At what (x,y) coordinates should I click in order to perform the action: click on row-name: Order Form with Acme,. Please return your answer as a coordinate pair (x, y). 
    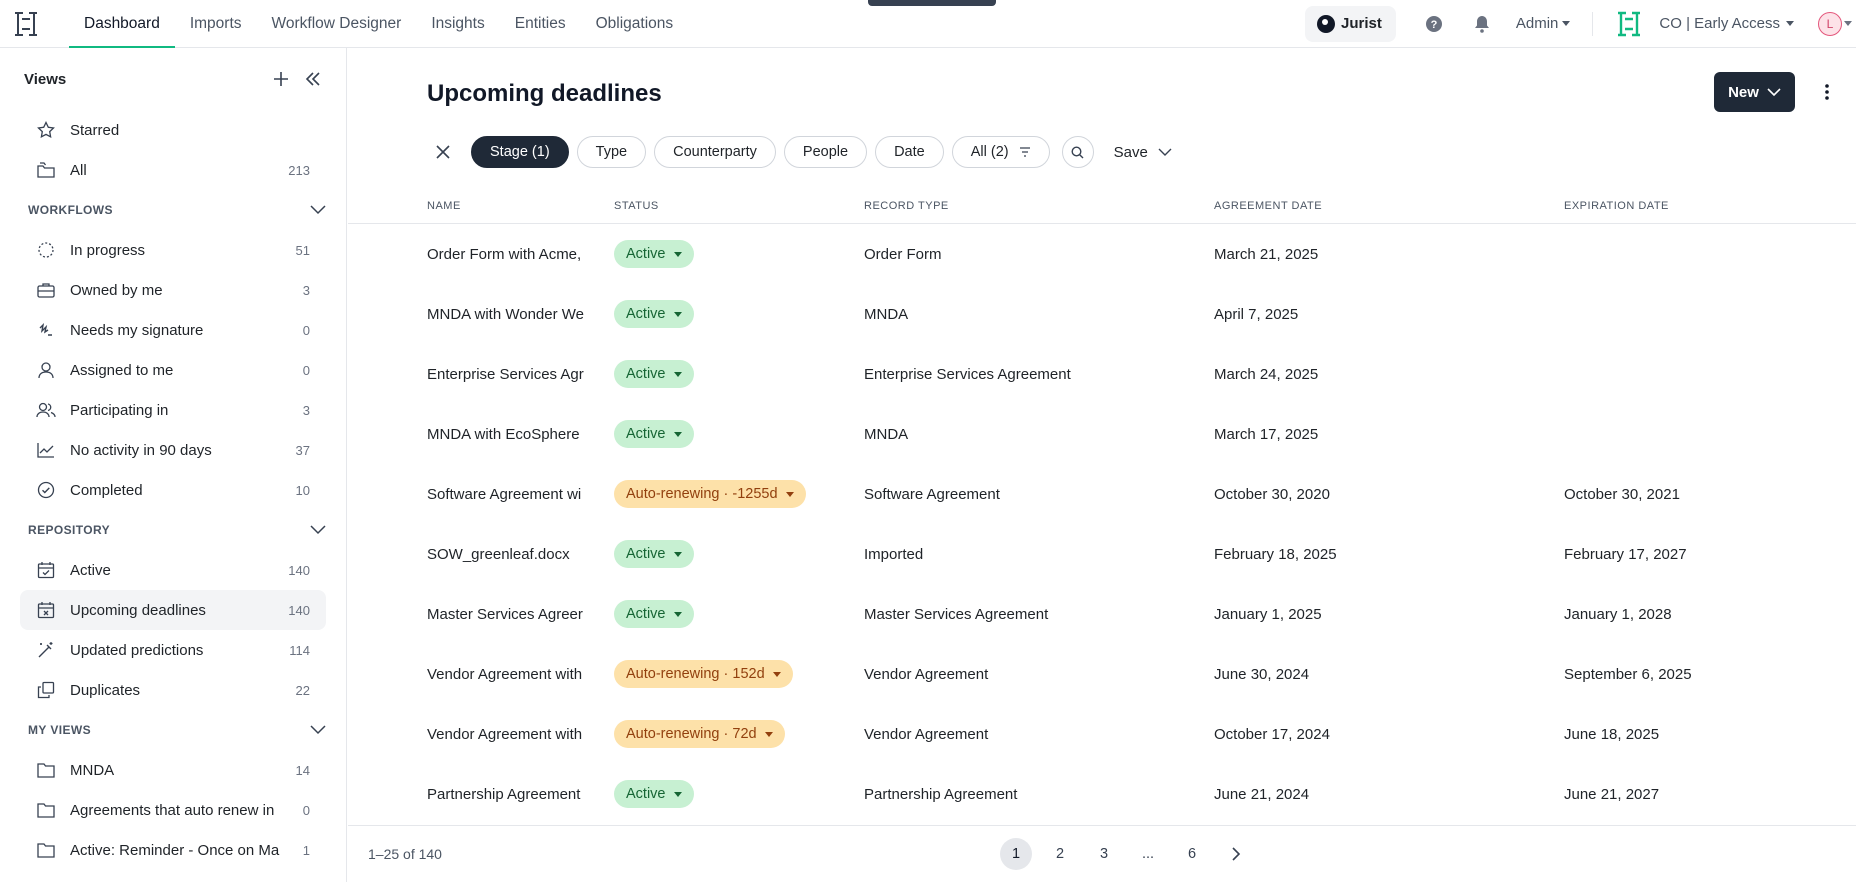
    Looking at the image, I should click on (506, 254).